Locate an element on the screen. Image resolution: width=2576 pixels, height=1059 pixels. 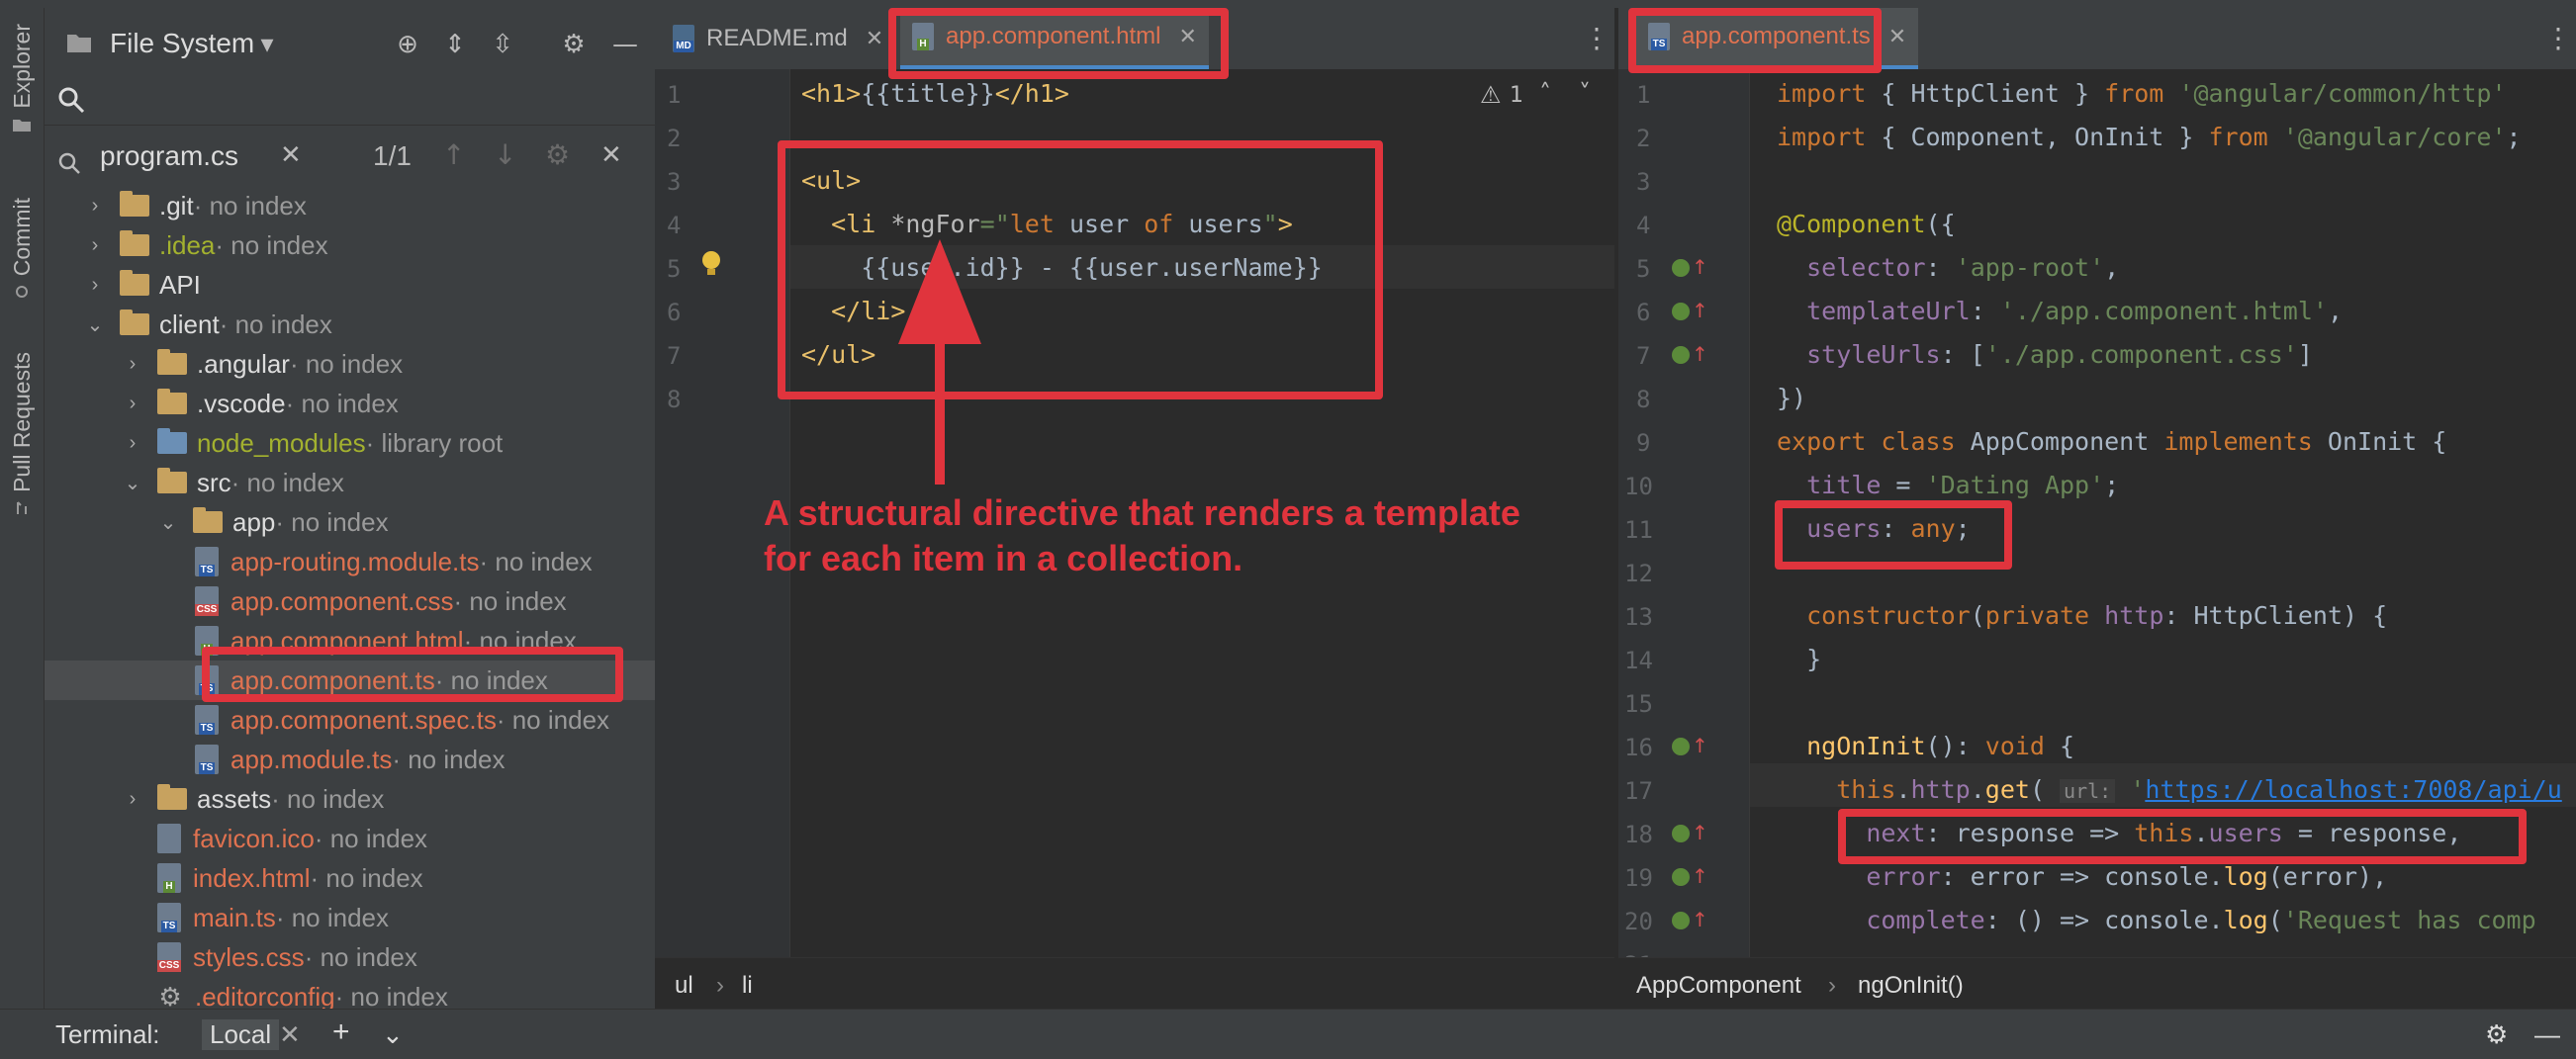
pull-requests-tool-tab: Pull Requests is located at coordinates (22, 434).